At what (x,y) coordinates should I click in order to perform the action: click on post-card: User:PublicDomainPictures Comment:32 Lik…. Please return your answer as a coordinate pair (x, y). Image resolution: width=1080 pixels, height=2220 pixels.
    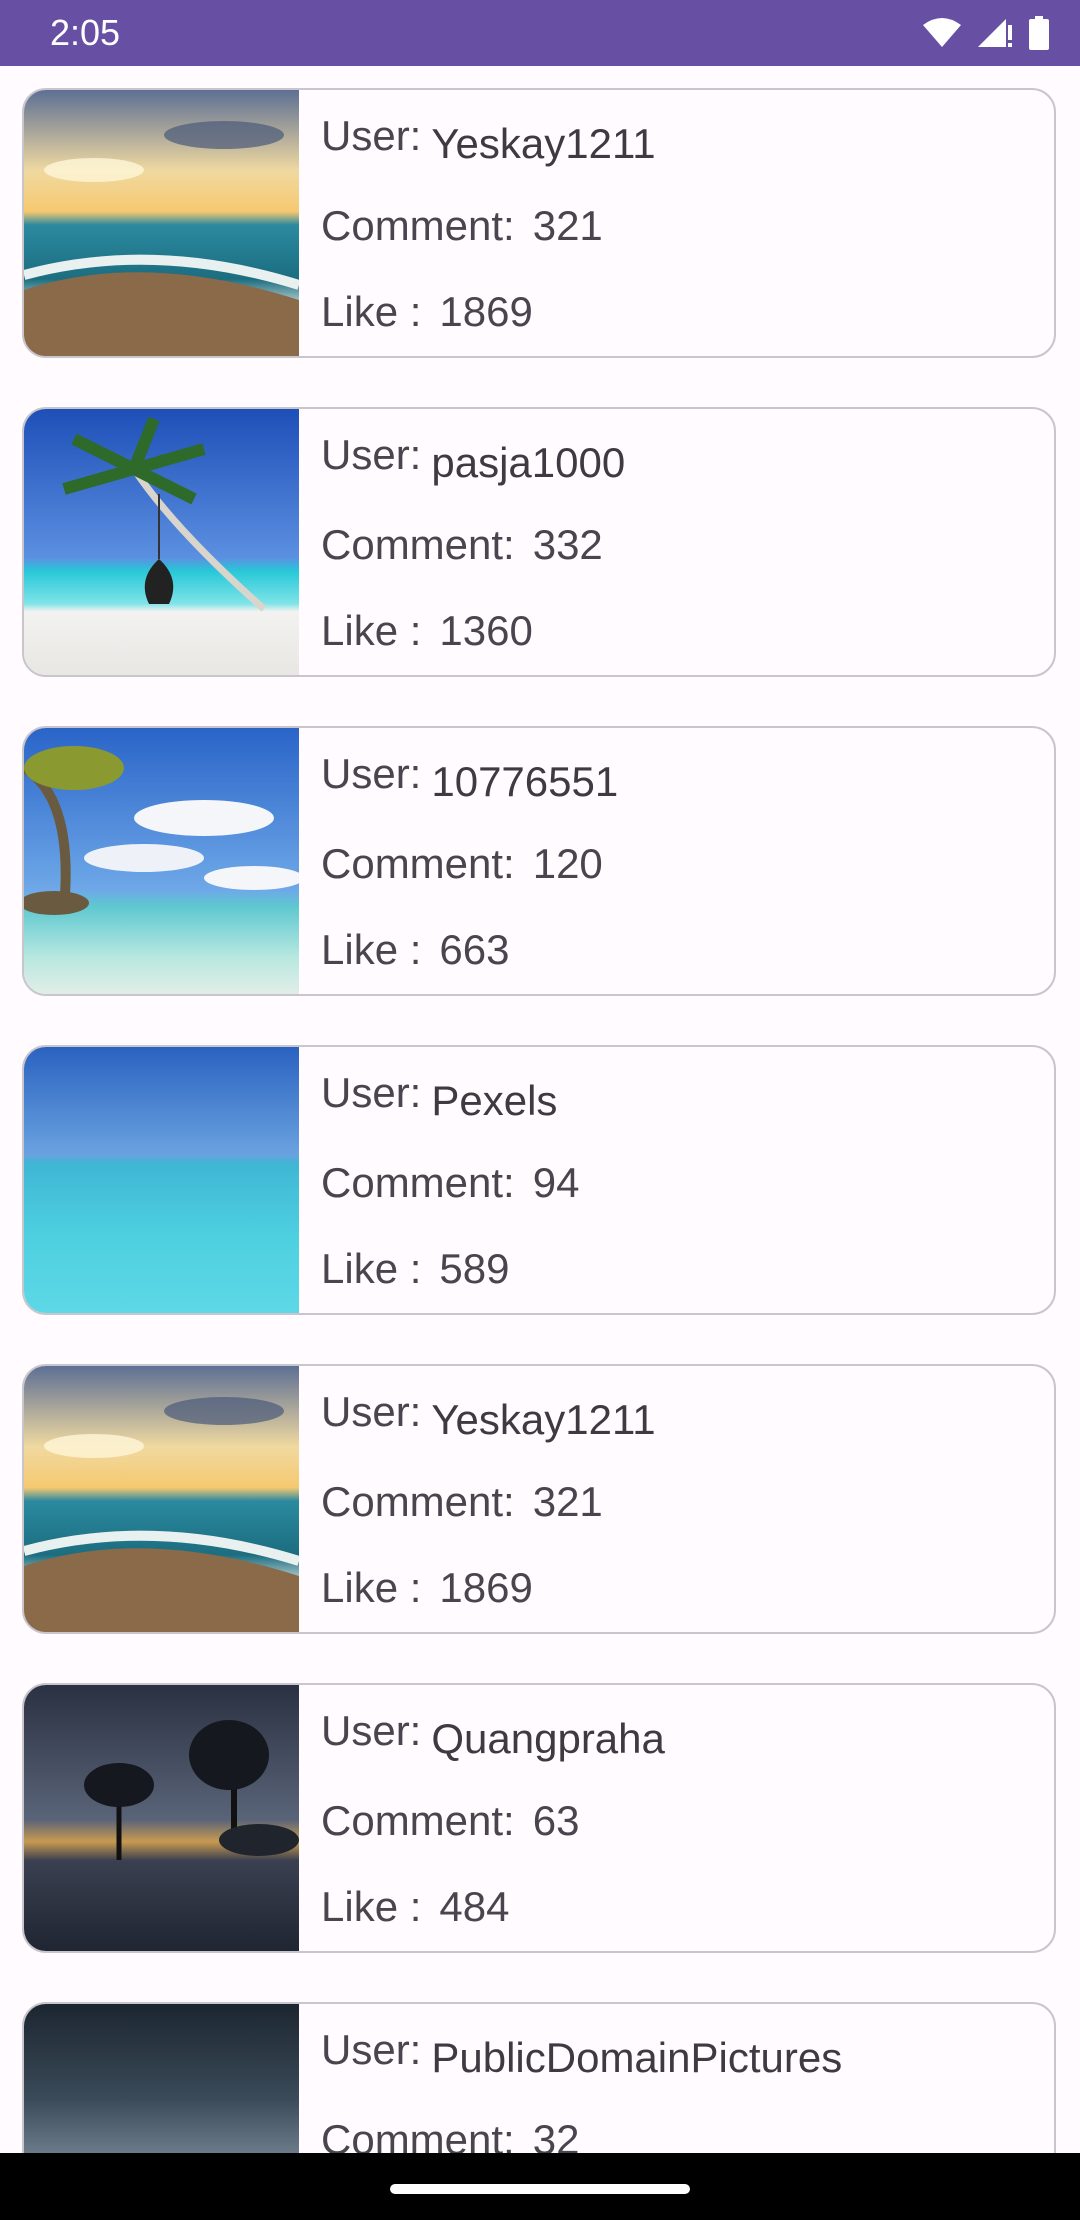
    Looking at the image, I should click on (539, 2077).